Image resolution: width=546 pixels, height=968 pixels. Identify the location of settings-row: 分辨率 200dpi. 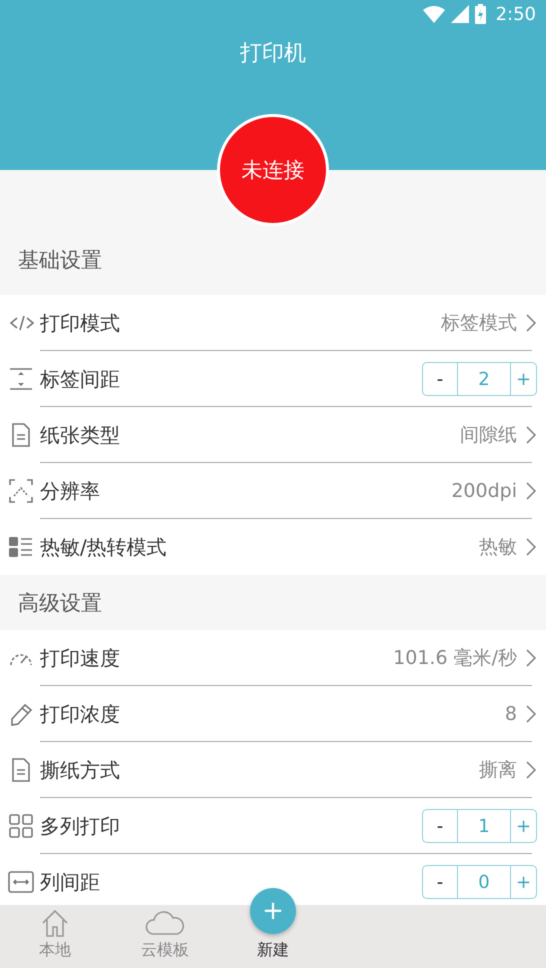
(273, 491).